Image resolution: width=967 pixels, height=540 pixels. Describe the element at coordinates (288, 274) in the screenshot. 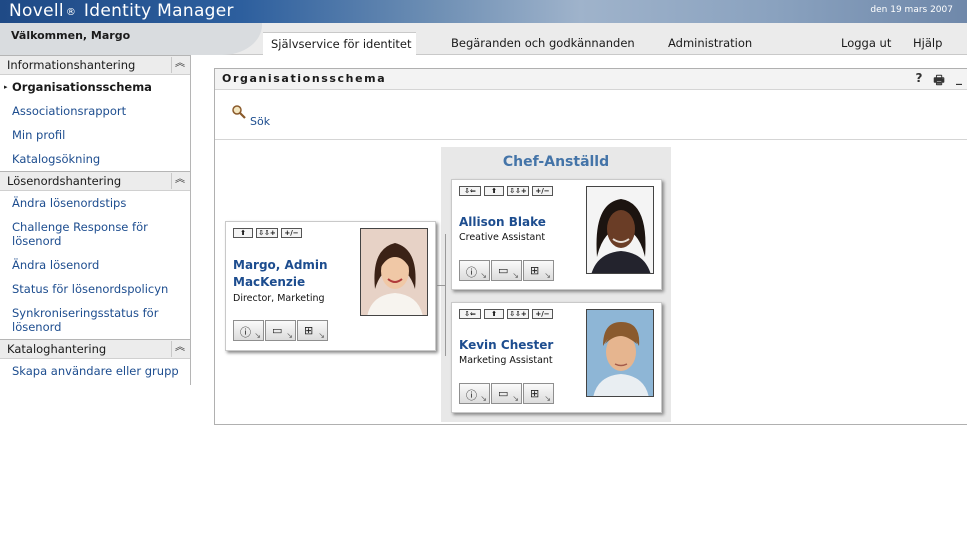

I see `person-name: Margo, Admin MacKenzie` at that location.